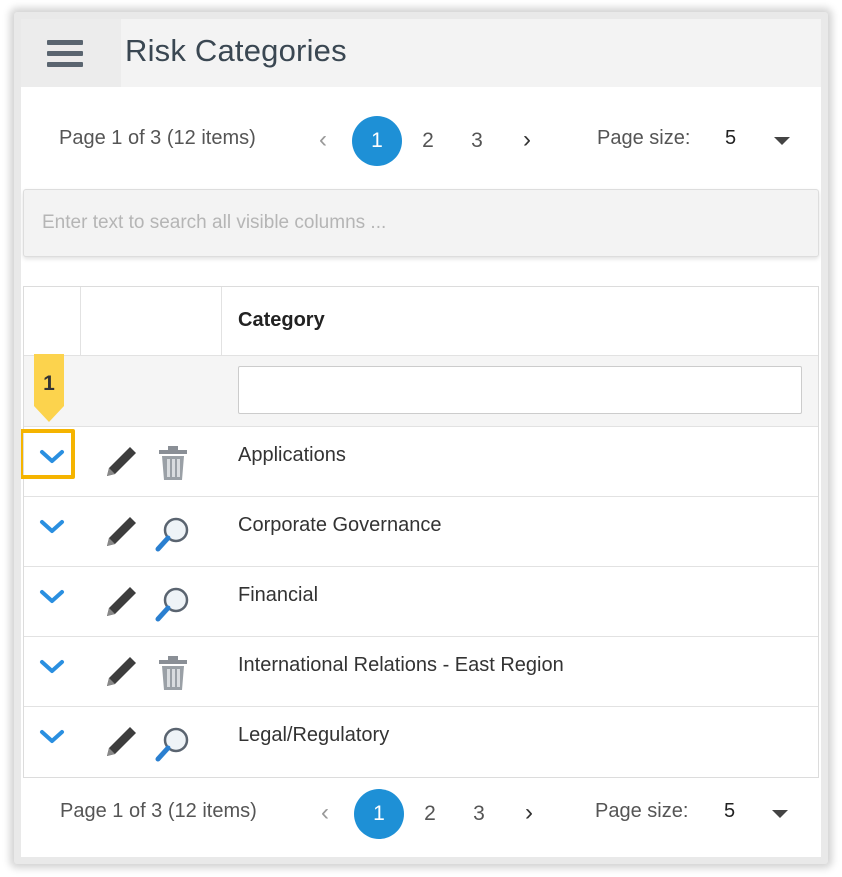 The image size is (842, 877). I want to click on category-cell: Legal/Regulatory, so click(314, 735).